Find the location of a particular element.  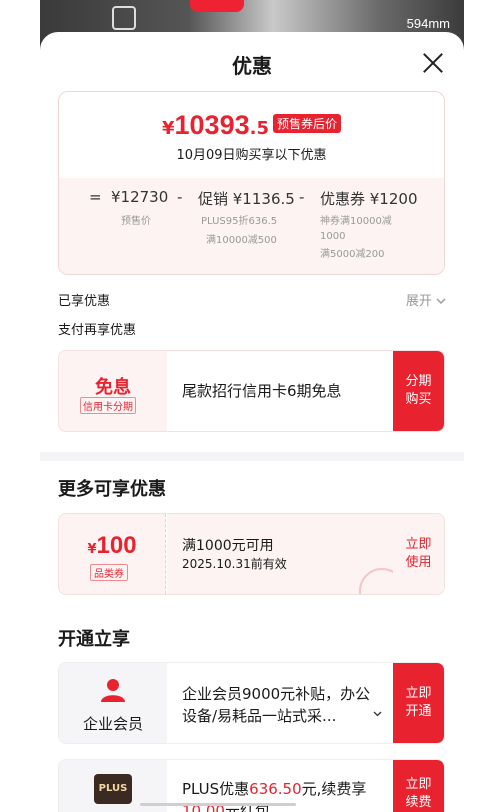

enterprise-btn-line2: 开通 is located at coordinates (418, 711).